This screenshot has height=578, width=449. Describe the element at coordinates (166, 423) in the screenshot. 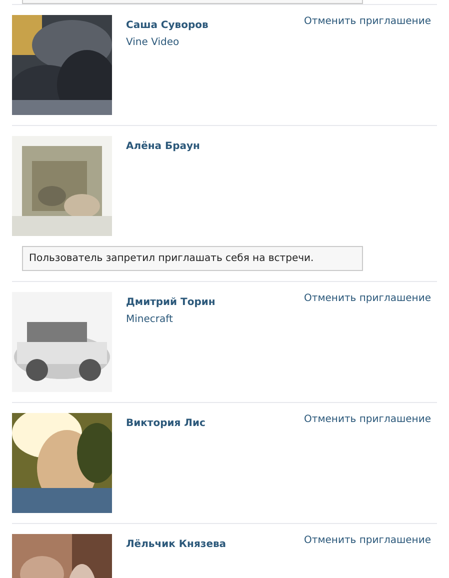

I see `user-name-link: Виктория Лис` at that location.